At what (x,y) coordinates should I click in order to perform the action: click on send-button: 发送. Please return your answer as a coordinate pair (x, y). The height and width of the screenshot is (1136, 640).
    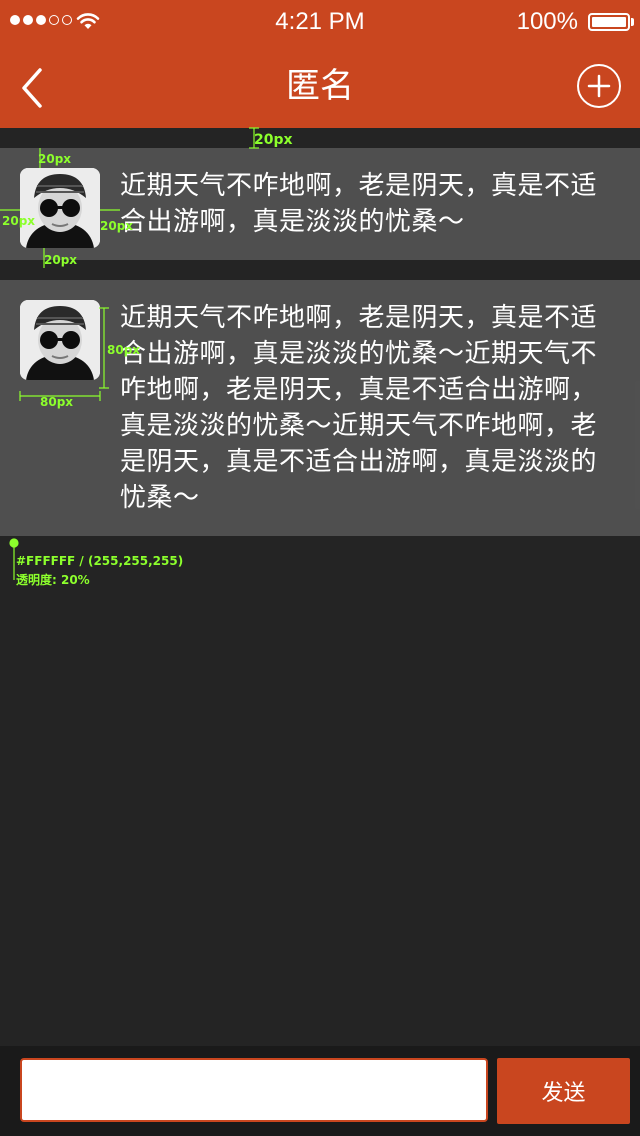
    Looking at the image, I should click on (563, 1091).